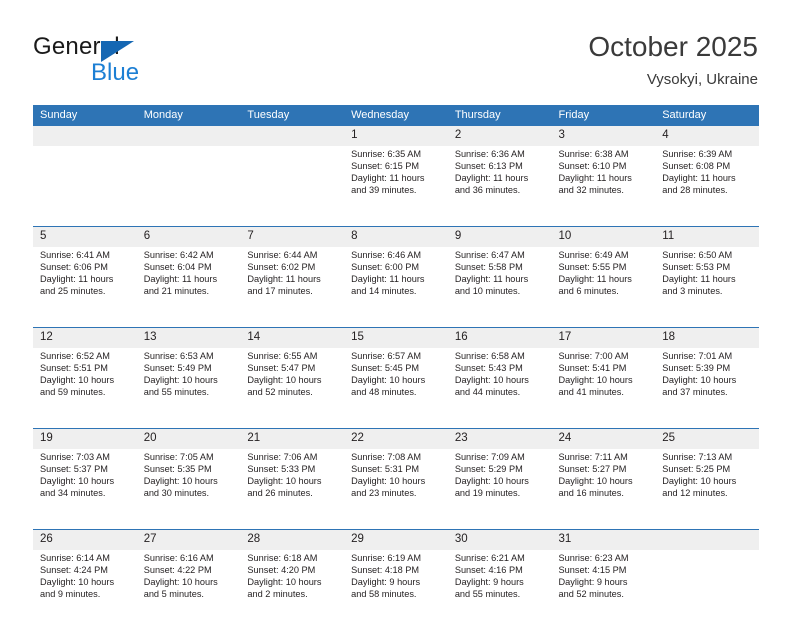 This screenshot has width=792, height=630. I want to click on daylight-text-line2: and 5 minutes., so click(173, 594).